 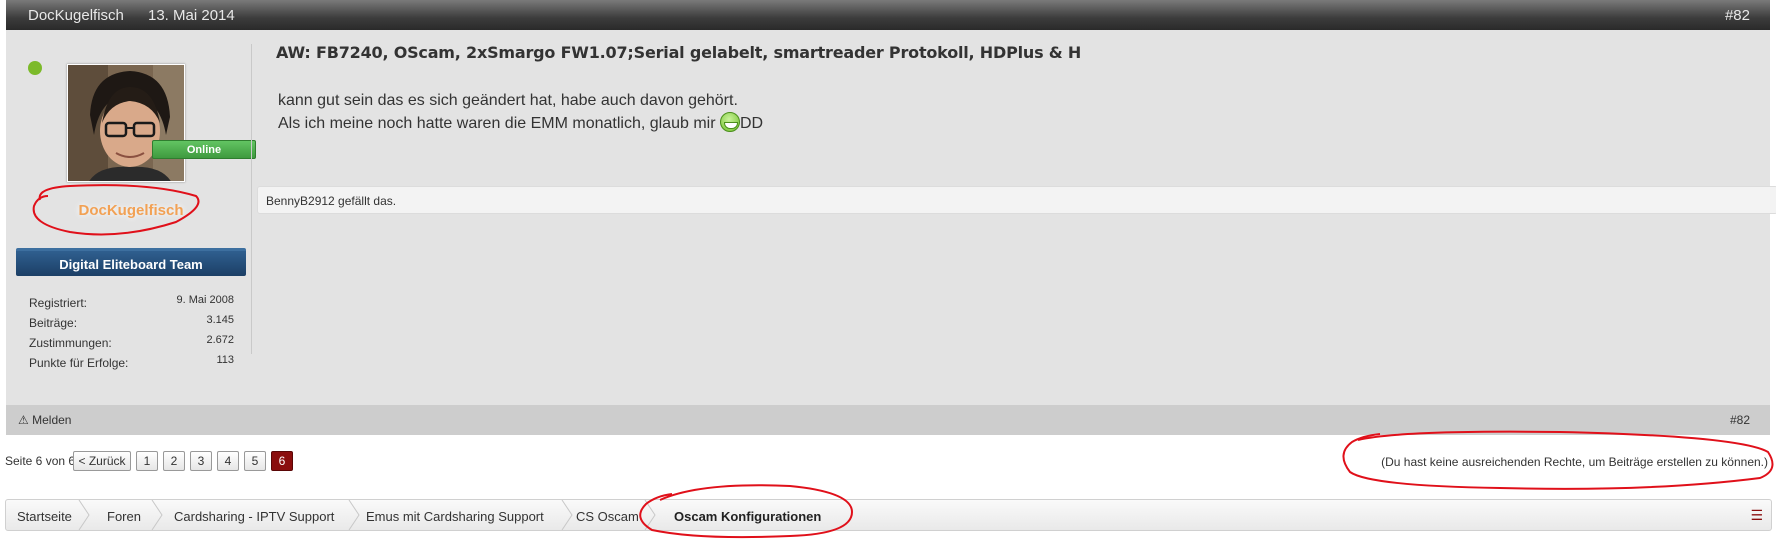 What do you see at coordinates (124, 516) in the screenshot?
I see `breadcrumb-item-forums: Foren` at bounding box center [124, 516].